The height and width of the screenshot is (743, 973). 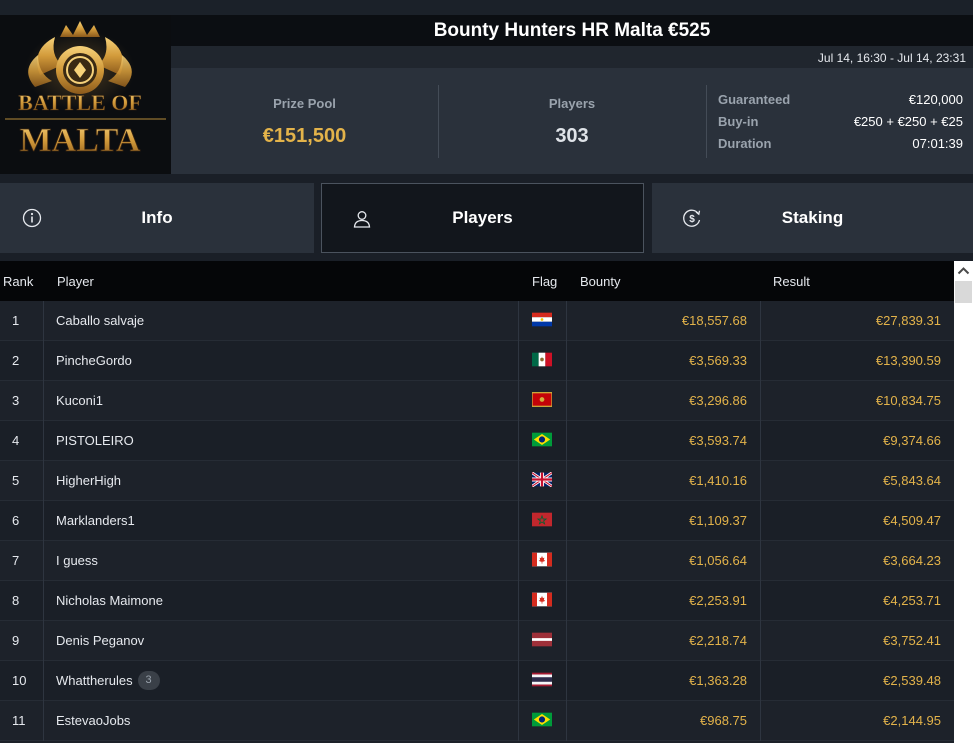 What do you see at coordinates (88, 480) in the screenshot?
I see `player-name: HigherHigh` at bounding box center [88, 480].